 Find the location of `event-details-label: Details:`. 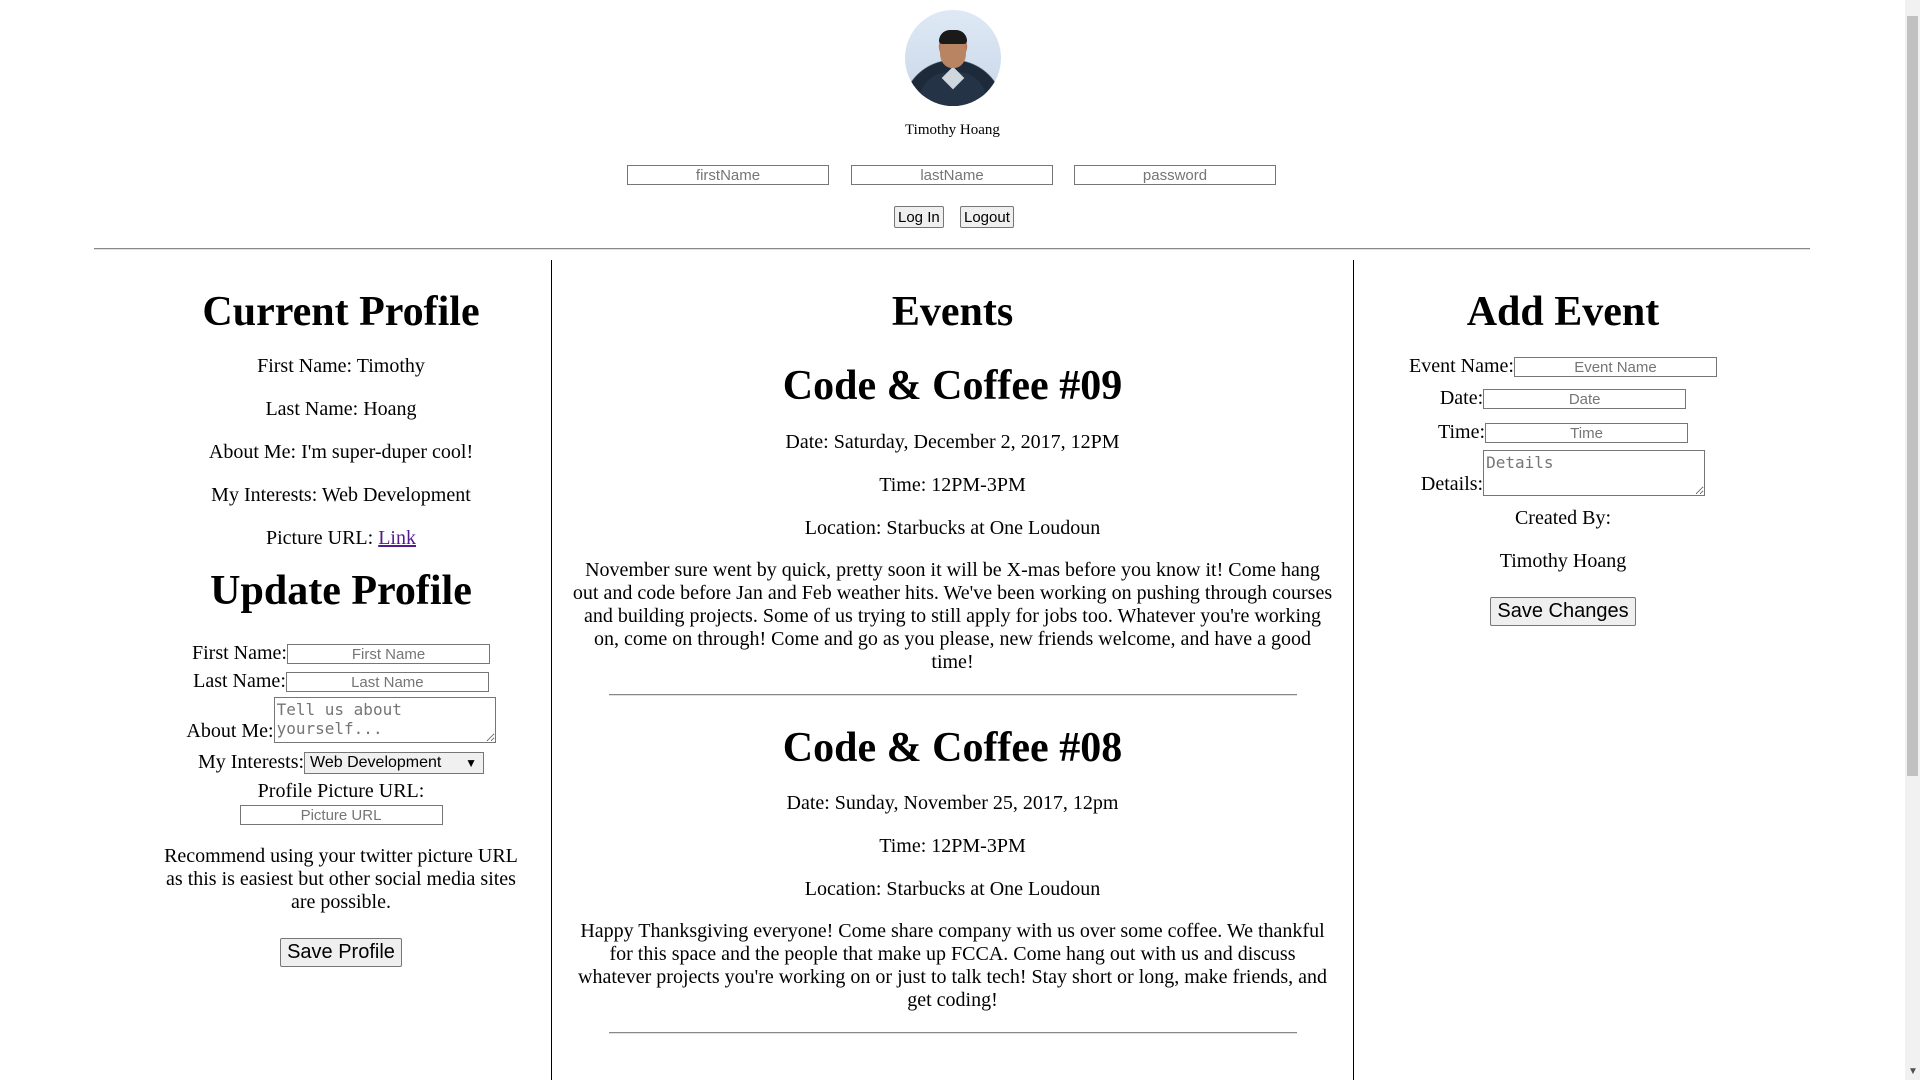

event-details-label: Details: is located at coordinates (1452, 484).